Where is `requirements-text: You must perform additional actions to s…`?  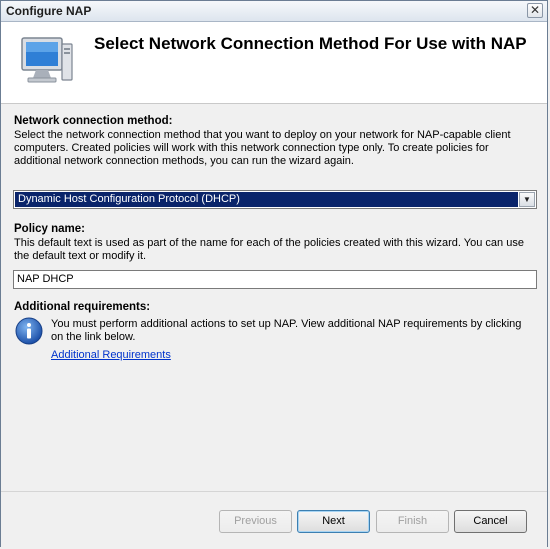
requirements-text: You must perform additional actions to s… is located at coordinates (286, 330).